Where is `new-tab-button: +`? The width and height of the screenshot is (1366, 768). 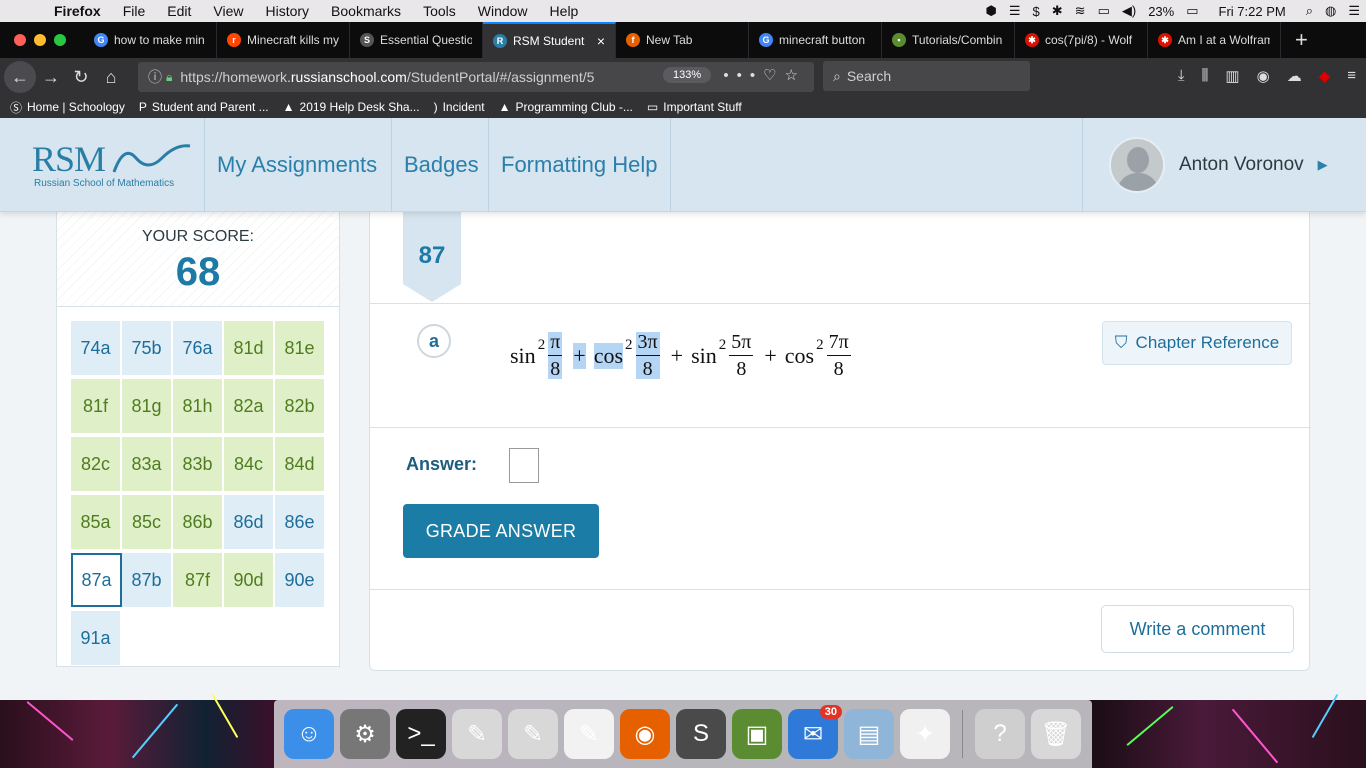
new-tab-button: + is located at coordinates (1301, 40).